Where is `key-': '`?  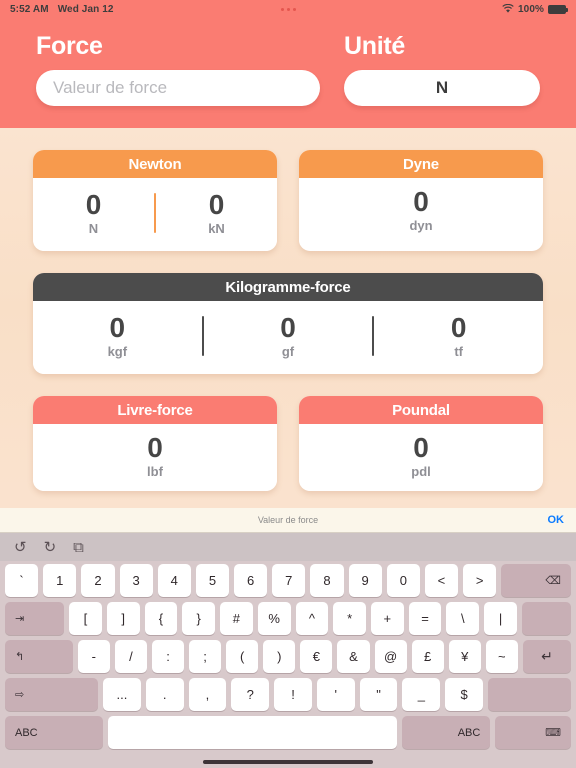
key-': ' is located at coordinates (335, 694).